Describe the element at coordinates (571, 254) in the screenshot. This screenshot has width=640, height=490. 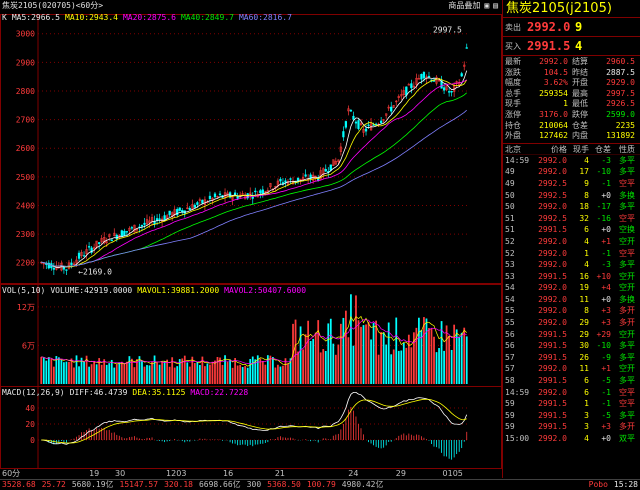
I see `trade-row: 52 2992.0 1 -1 空平` at that location.